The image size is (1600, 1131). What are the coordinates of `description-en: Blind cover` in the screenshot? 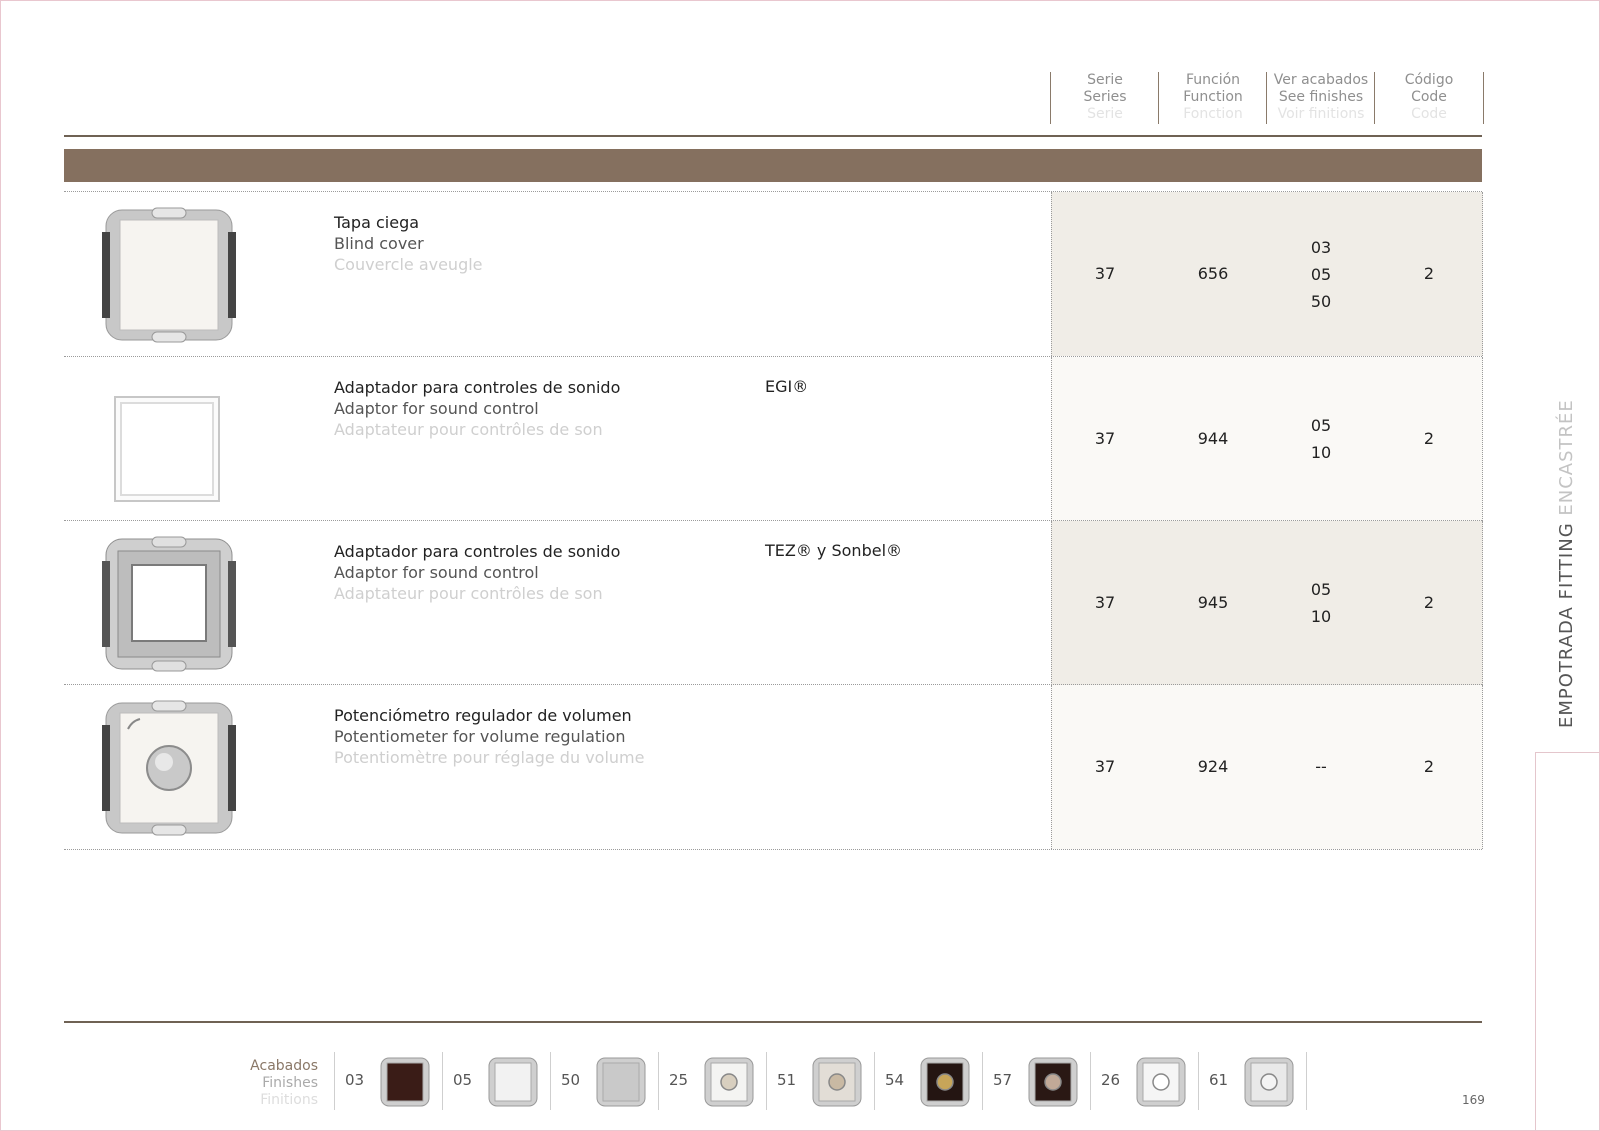 It's located at (379, 243).